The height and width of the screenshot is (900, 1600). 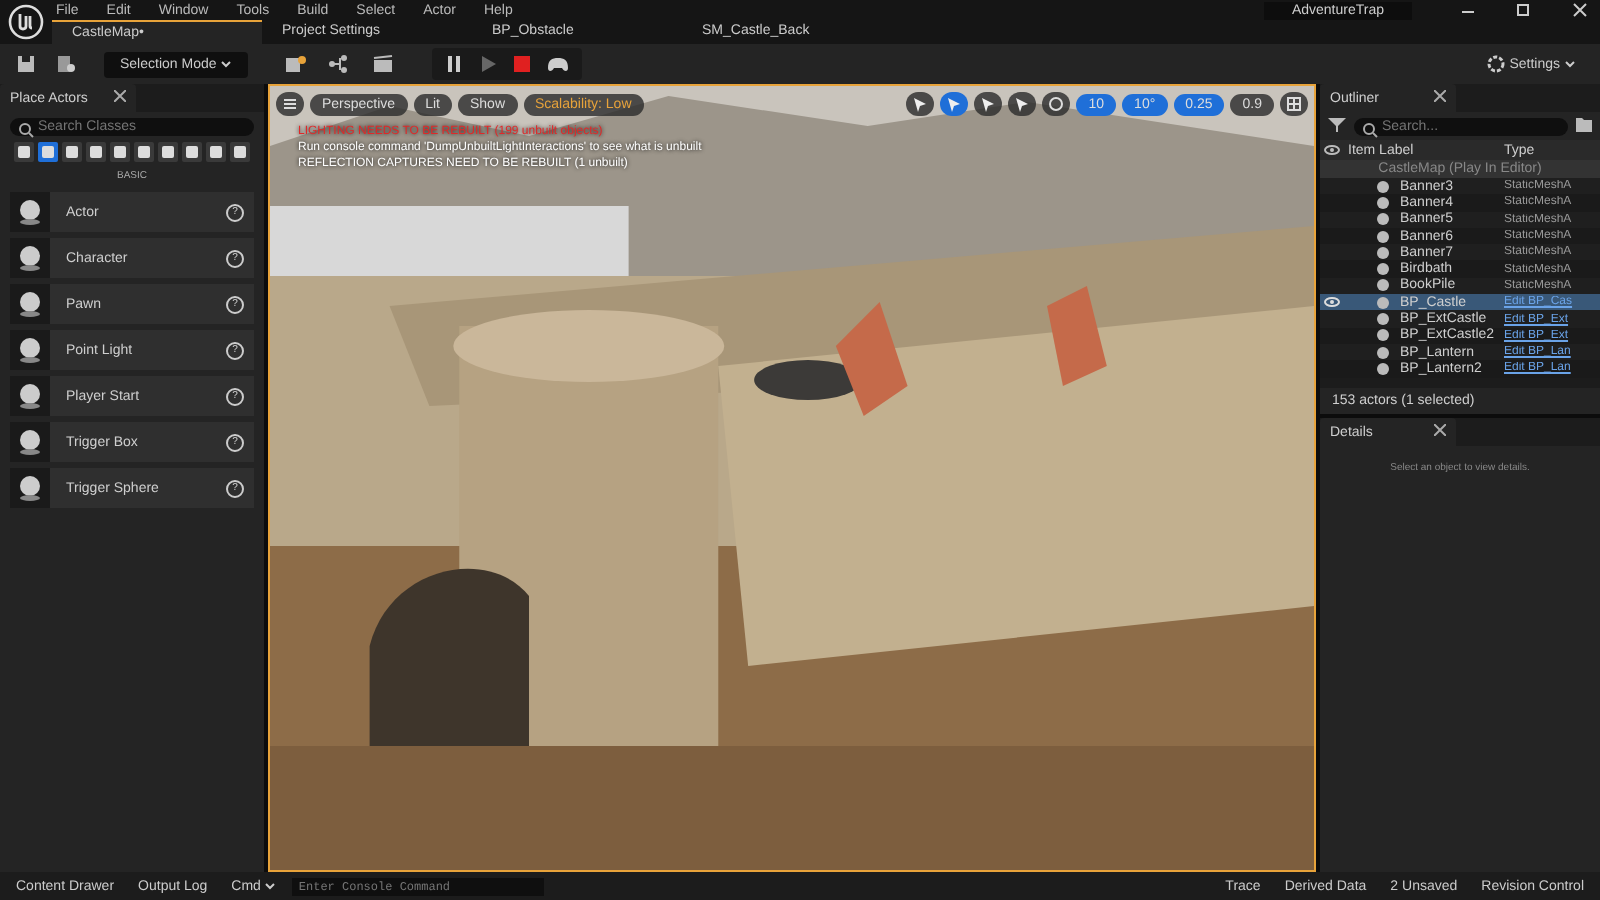 What do you see at coordinates (26, 64) in the screenshot?
I see `save-icon` at bounding box center [26, 64].